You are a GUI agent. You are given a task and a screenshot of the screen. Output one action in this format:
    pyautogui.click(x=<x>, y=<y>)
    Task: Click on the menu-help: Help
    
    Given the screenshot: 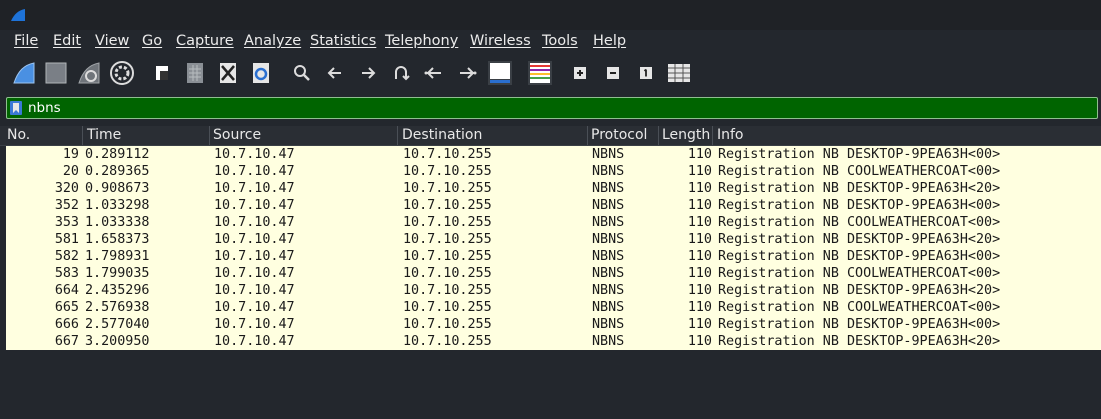 What is the action you would take?
    pyautogui.click(x=609, y=41)
    